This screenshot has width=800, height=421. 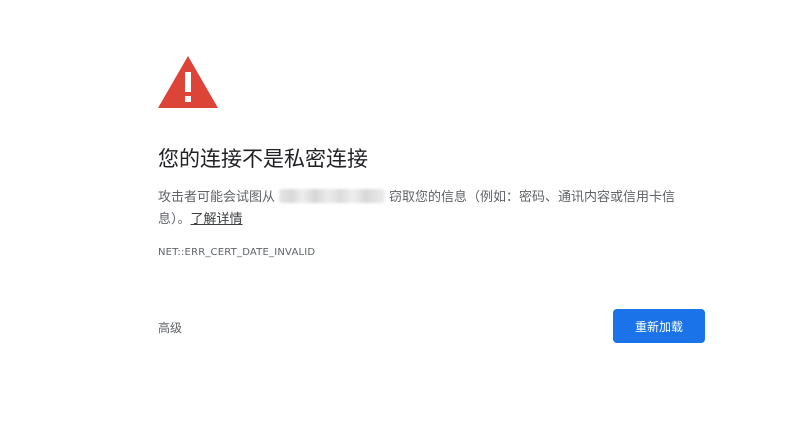 I want to click on reload-button: 重新加载, so click(x=659, y=326).